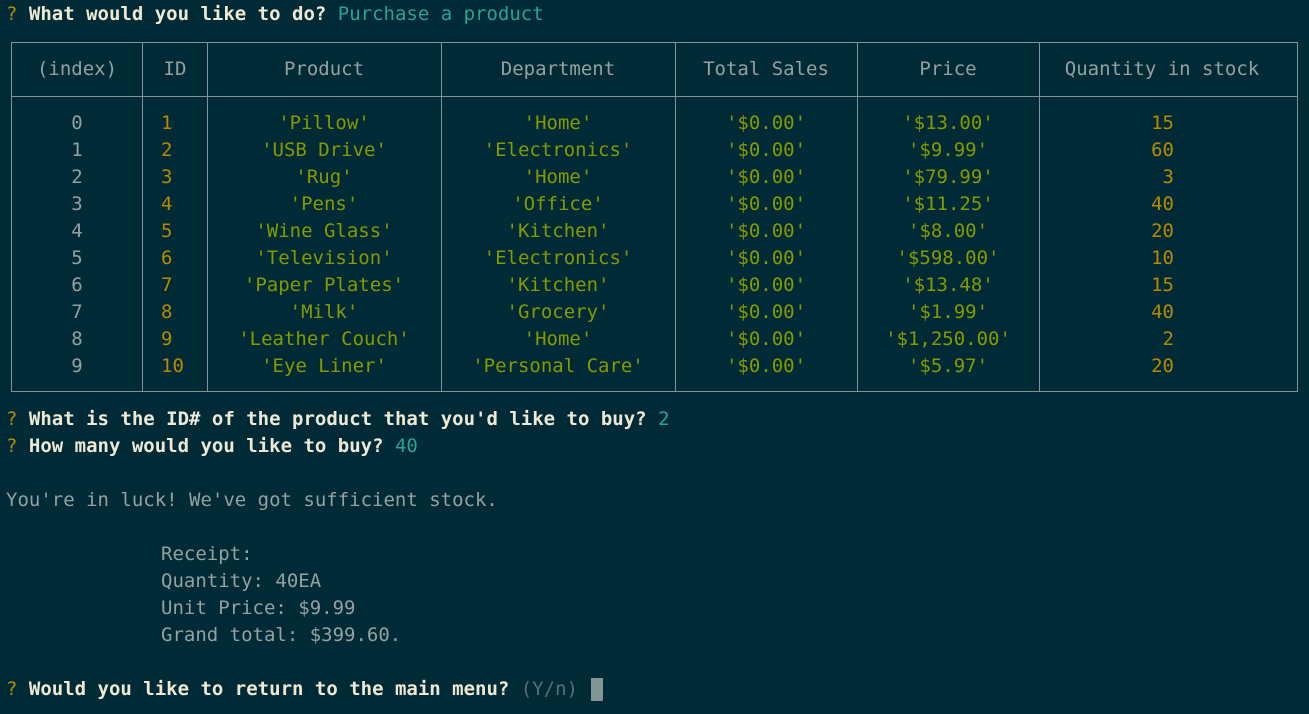 The height and width of the screenshot is (714, 1309). Describe the element at coordinates (948, 123) in the screenshot. I see `table-cell: '$13.00'` at that location.